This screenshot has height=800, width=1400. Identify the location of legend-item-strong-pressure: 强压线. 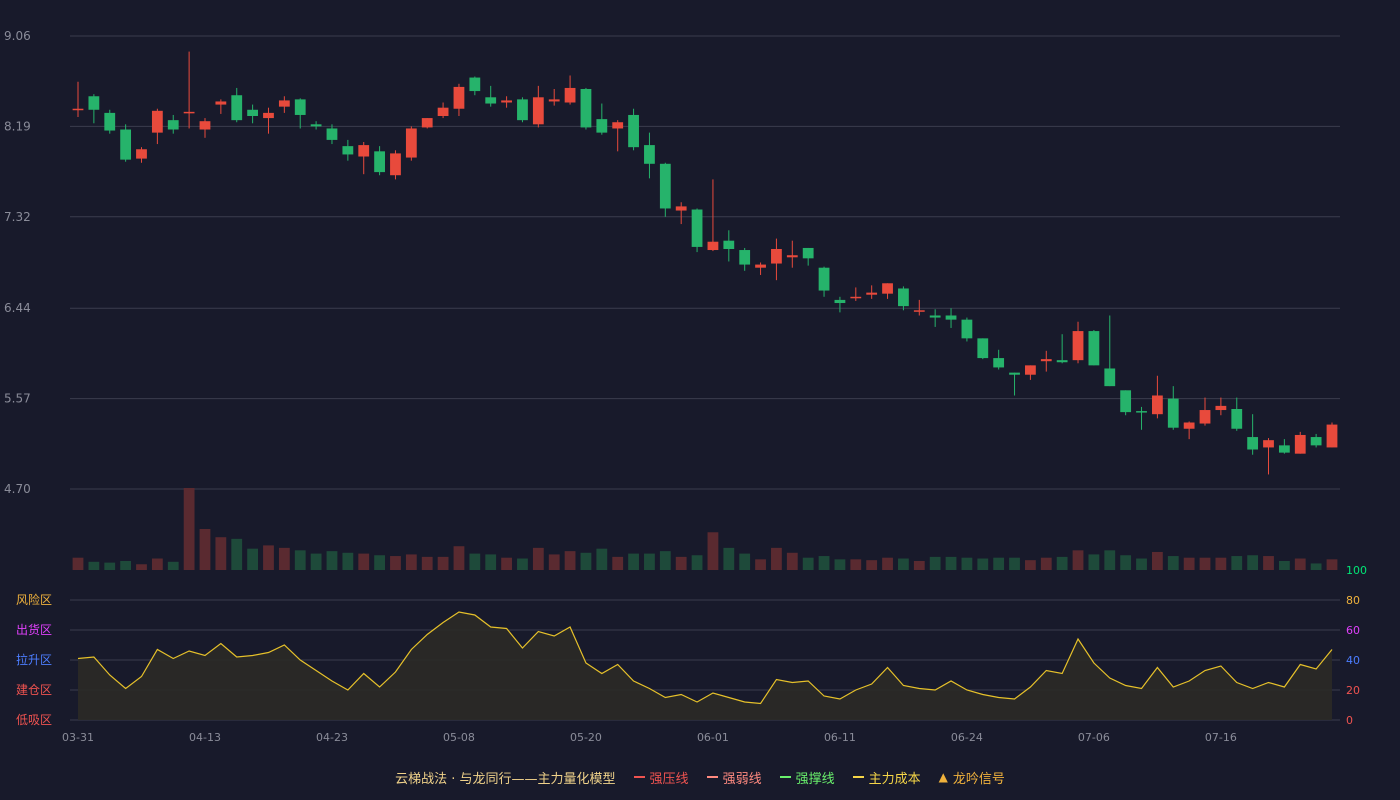
(661, 777).